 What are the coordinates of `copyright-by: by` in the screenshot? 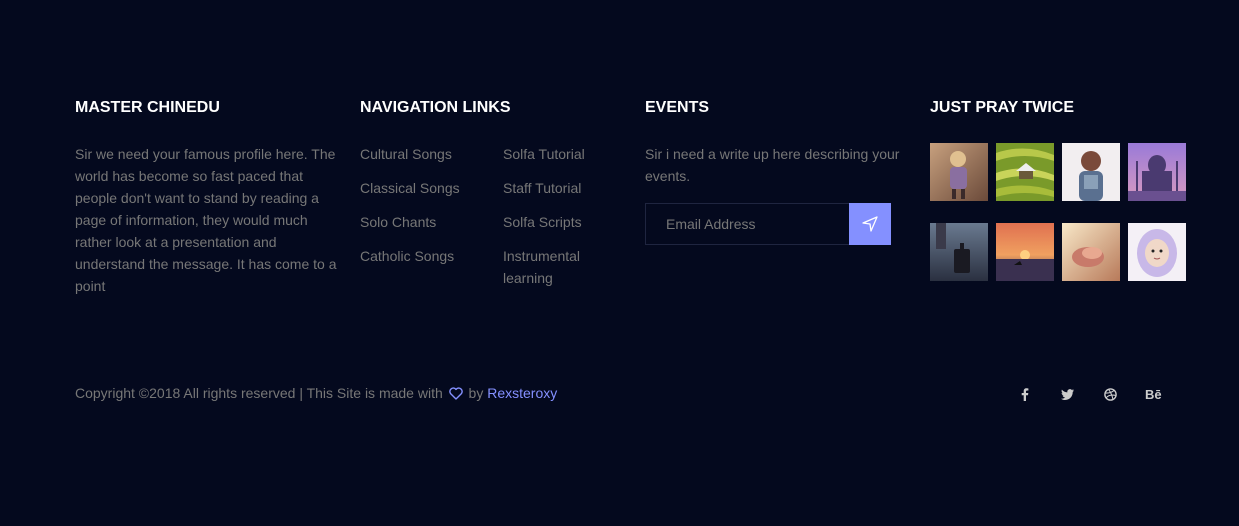 It's located at (476, 393).